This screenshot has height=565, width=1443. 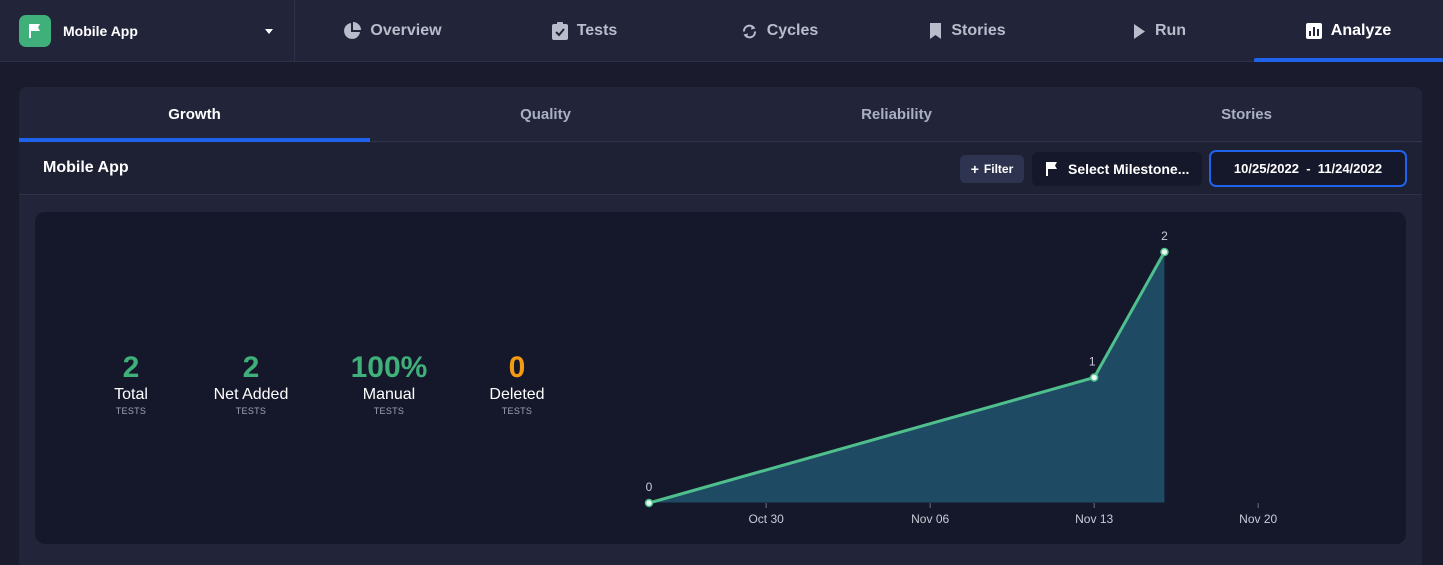 I want to click on tab-stories: Stories, so click(x=967, y=31).